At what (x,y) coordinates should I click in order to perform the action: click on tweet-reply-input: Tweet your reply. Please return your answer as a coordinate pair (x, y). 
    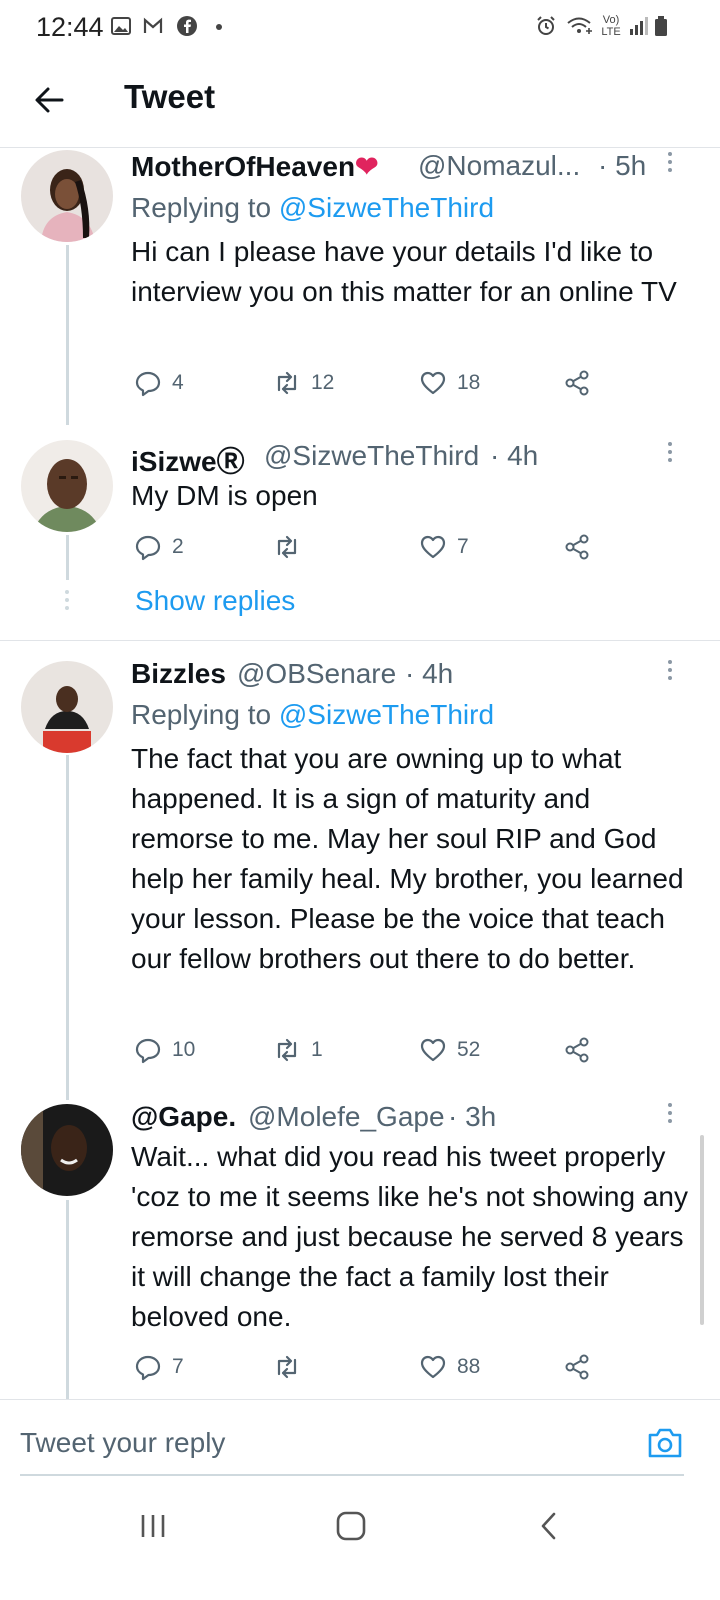
    Looking at the image, I should click on (122, 1443).